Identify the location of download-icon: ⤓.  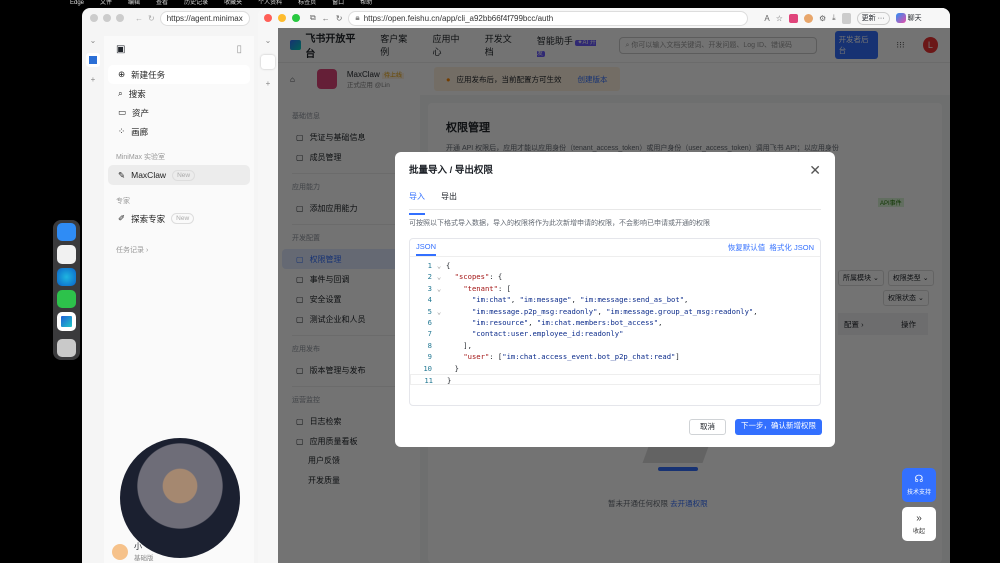
(834, 18).